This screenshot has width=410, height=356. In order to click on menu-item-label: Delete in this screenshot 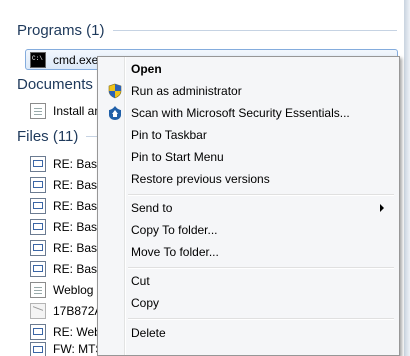, I will do `click(148, 333)`.